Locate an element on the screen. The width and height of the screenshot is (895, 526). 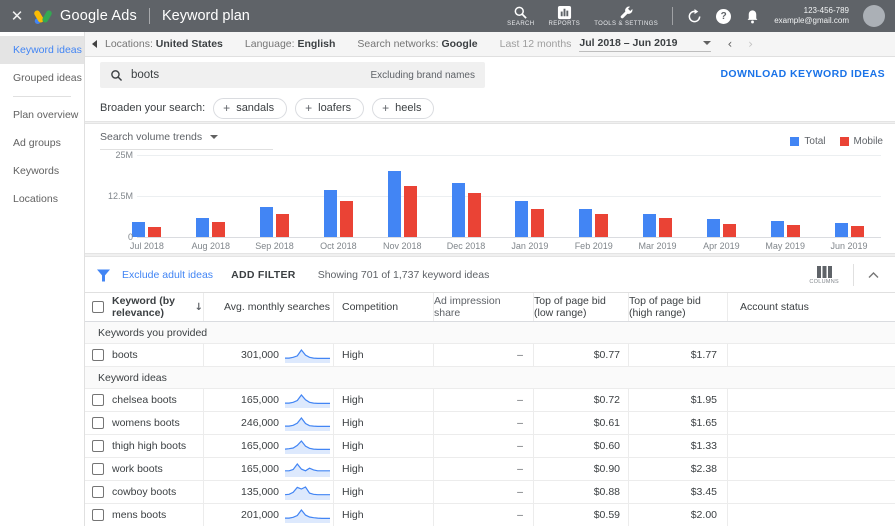
exclude-adult-ideas-link: Exclude adult ideas is located at coordinates (167, 275).